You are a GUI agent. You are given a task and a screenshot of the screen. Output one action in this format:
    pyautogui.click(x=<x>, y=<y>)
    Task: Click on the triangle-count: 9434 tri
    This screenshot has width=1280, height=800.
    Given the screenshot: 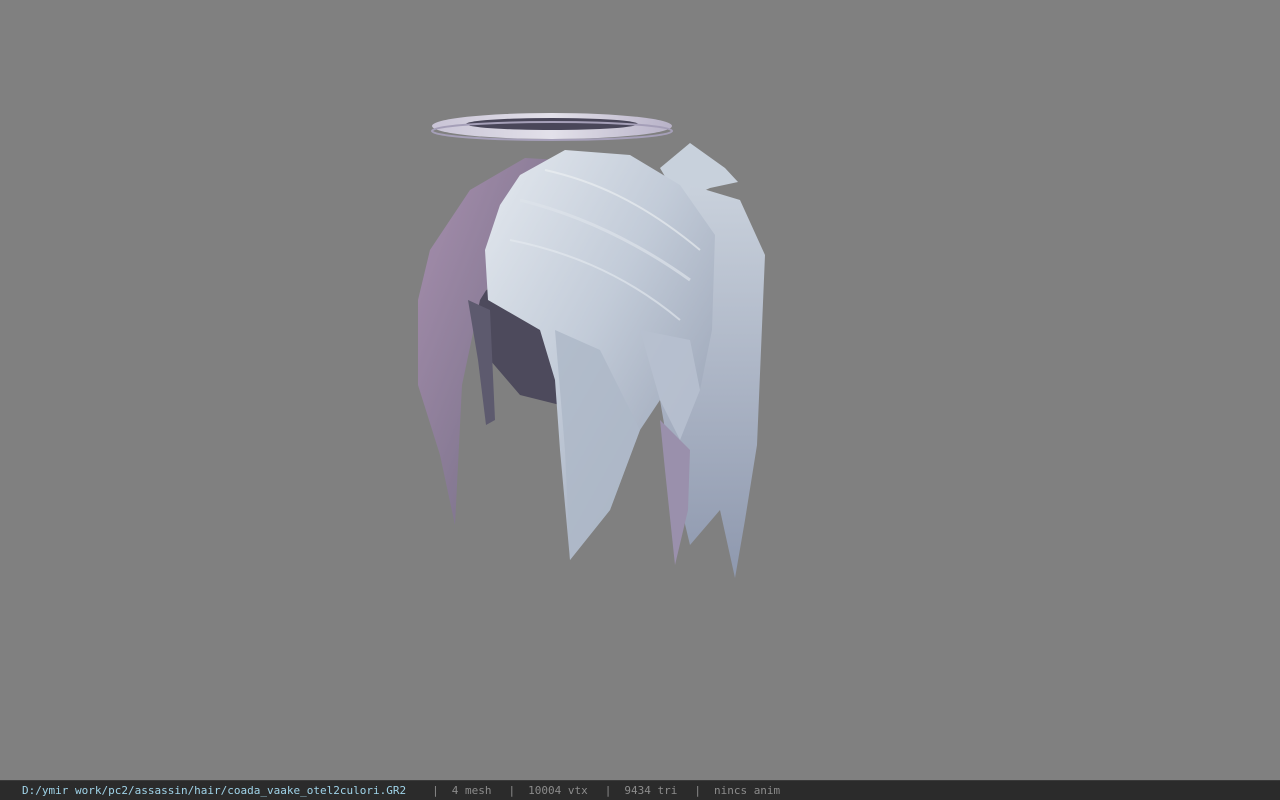 What is the action you would take?
    pyautogui.click(x=651, y=790)
    